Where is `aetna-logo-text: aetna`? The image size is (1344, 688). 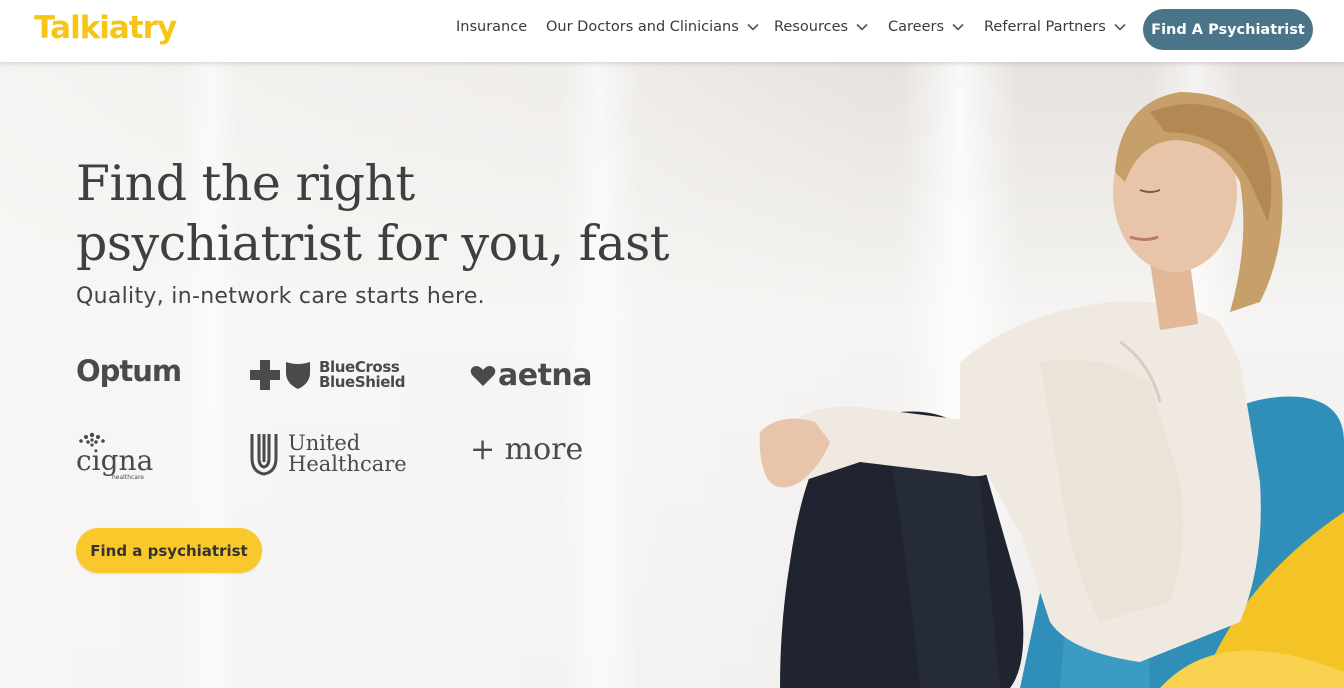
aetna-logo-text: aetna is located at coordinates (545, 375).